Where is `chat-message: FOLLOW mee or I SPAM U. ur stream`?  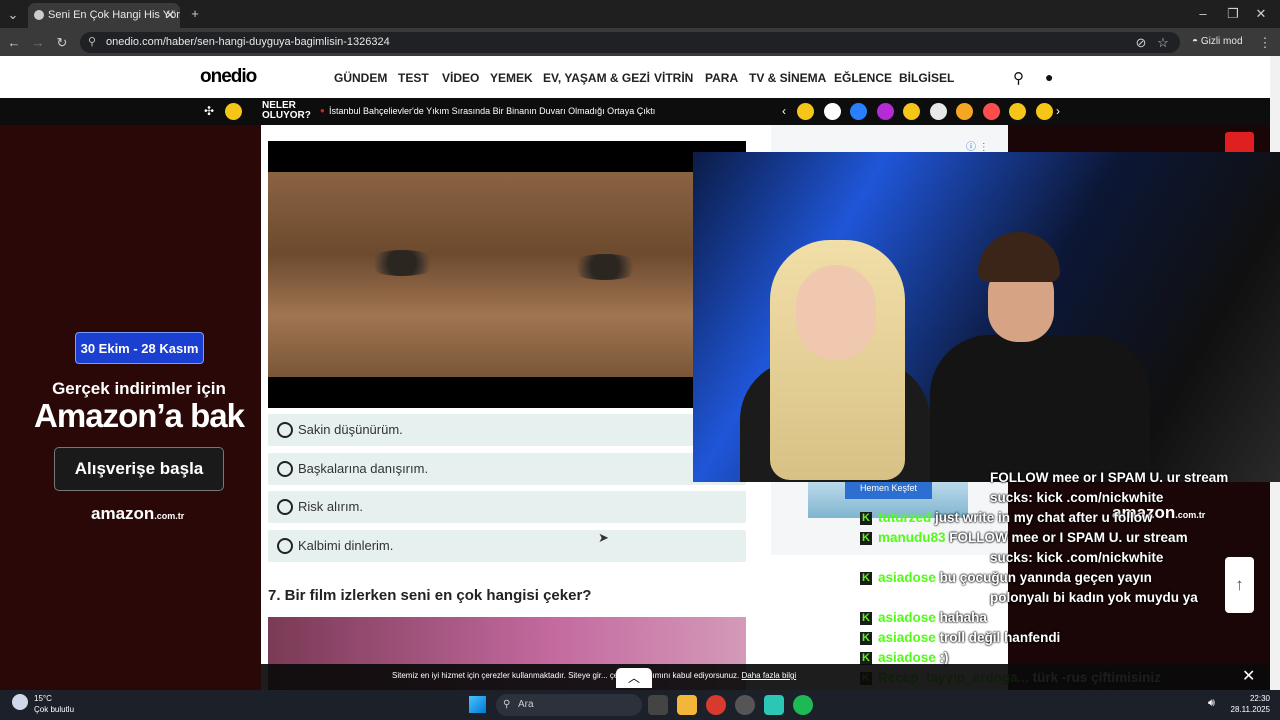 chat-message: FOLLOW mee or I SPAM U. ur stream is located at coordinates (1065, 480).